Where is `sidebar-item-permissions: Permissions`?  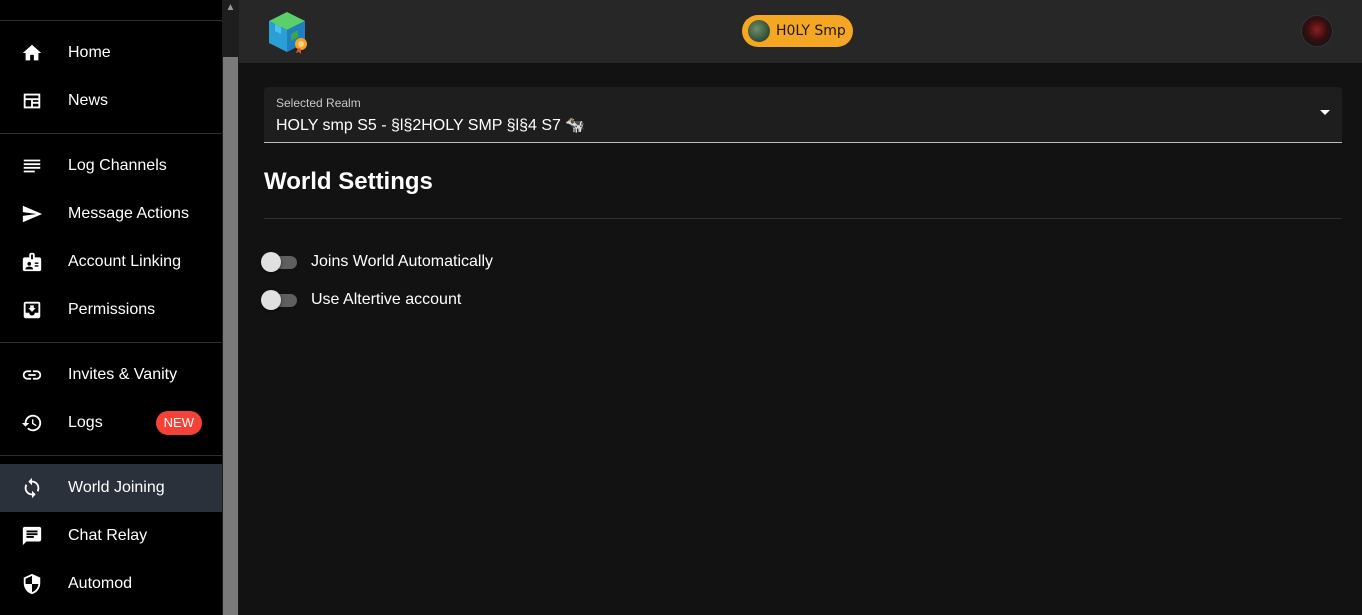 sidebar-item-permissions: Permissions is located at coordinates (111, 310).